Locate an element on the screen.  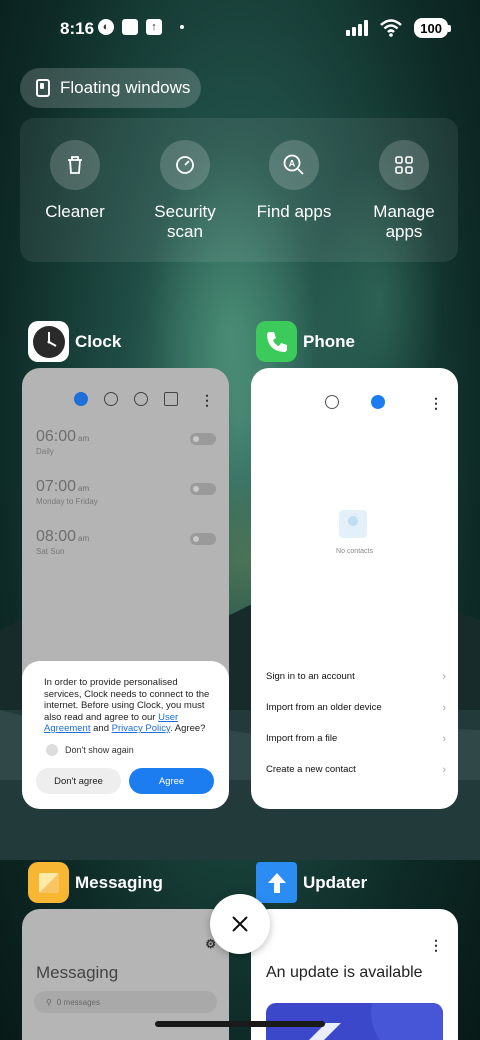
close-icon is located at coordinates (240, 924).